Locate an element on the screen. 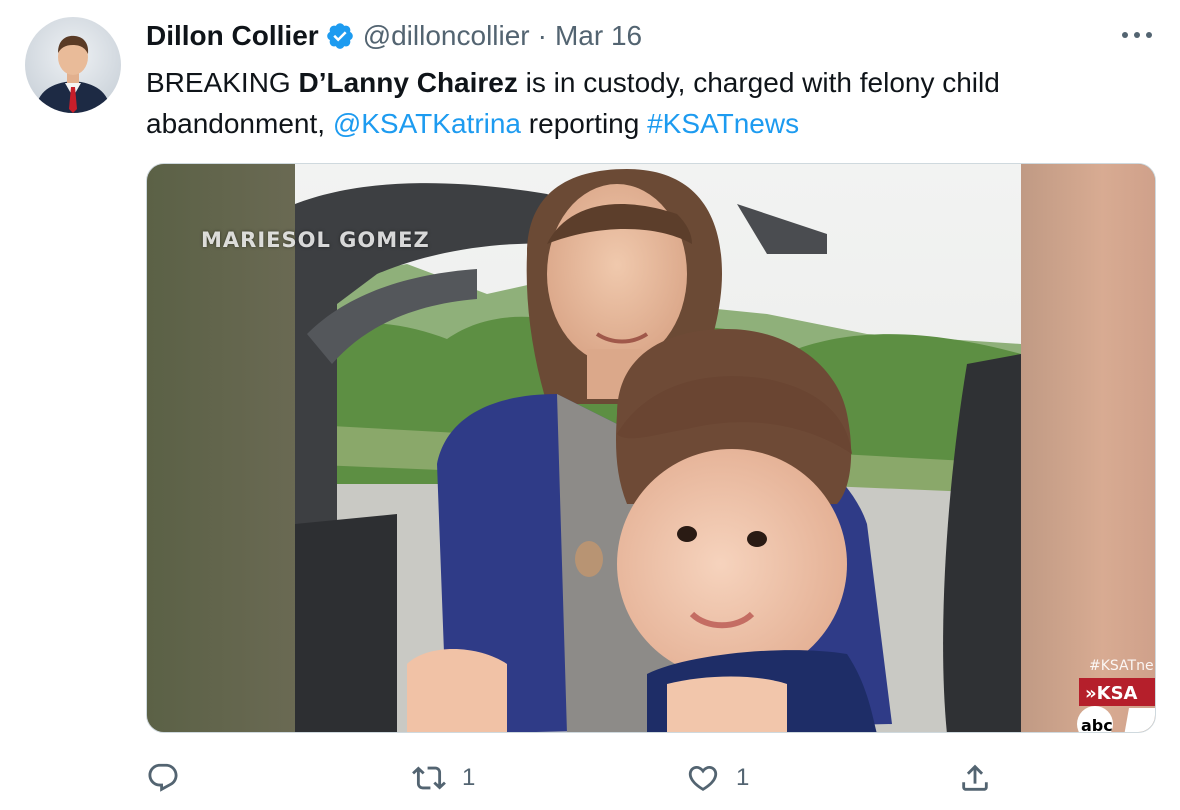  station-logo-icon: »KSA abc is located at coordinates (1112, 704).